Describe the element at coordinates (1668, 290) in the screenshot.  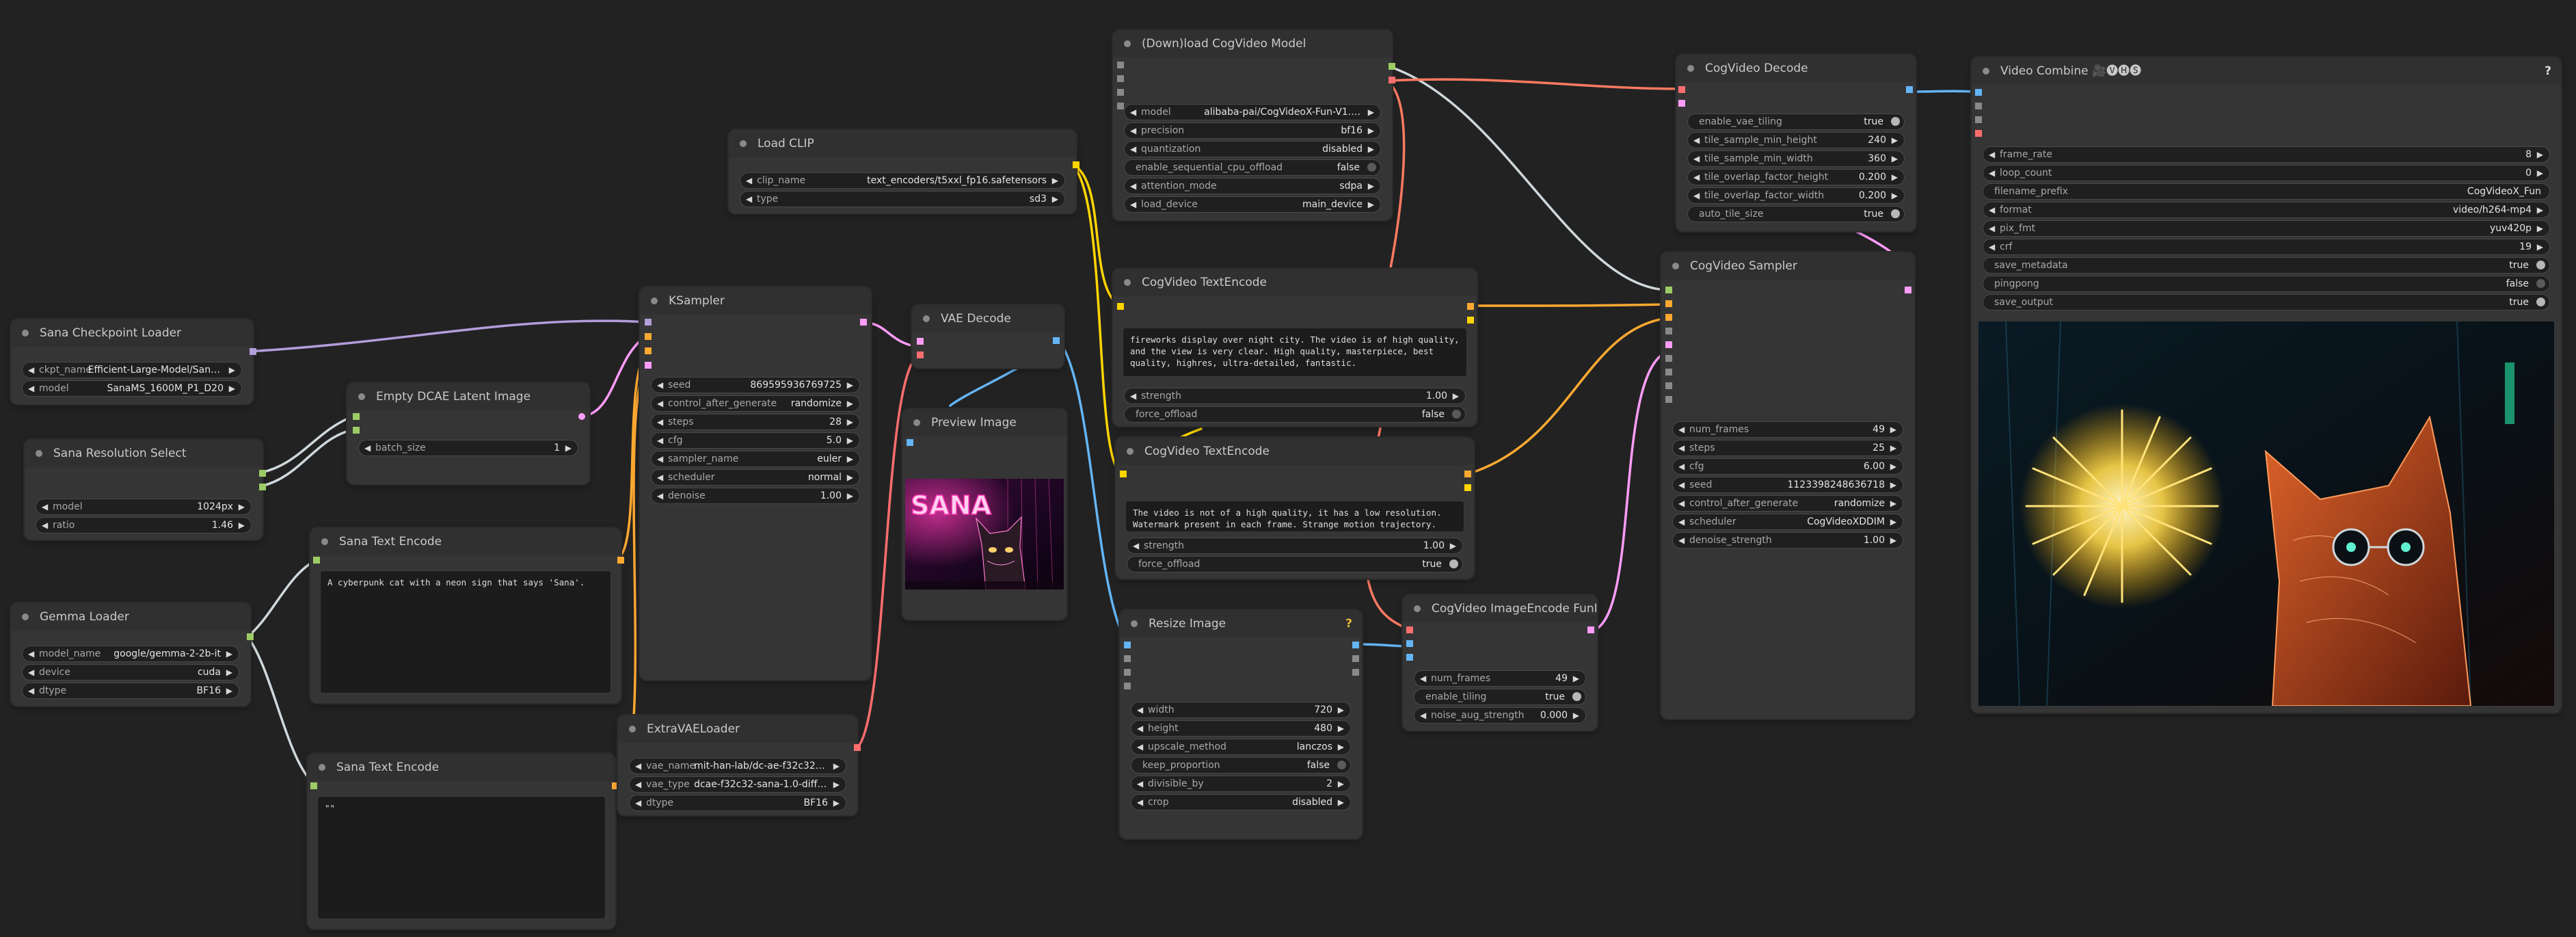
I see `input-socket-model` at that location.